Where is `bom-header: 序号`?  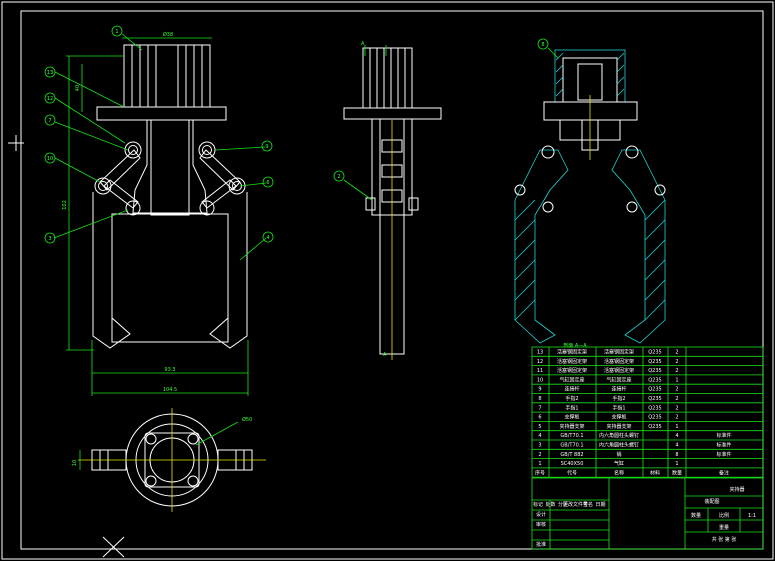
bom-header: 序号 is located at coordinates (540, 472).